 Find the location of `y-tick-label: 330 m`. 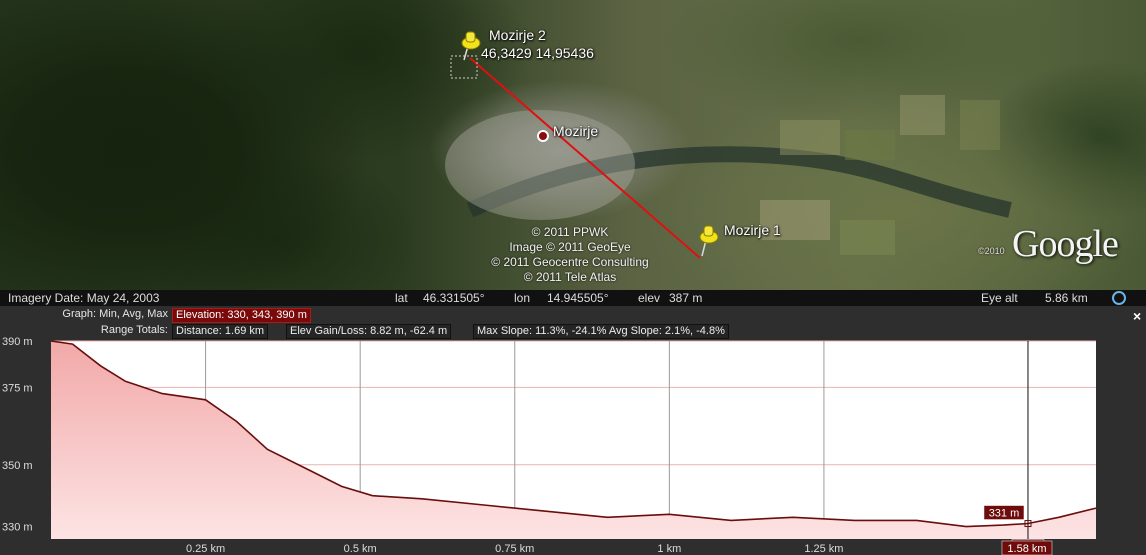

y-tick-label: 330 m is located at coordinates (17, 528).